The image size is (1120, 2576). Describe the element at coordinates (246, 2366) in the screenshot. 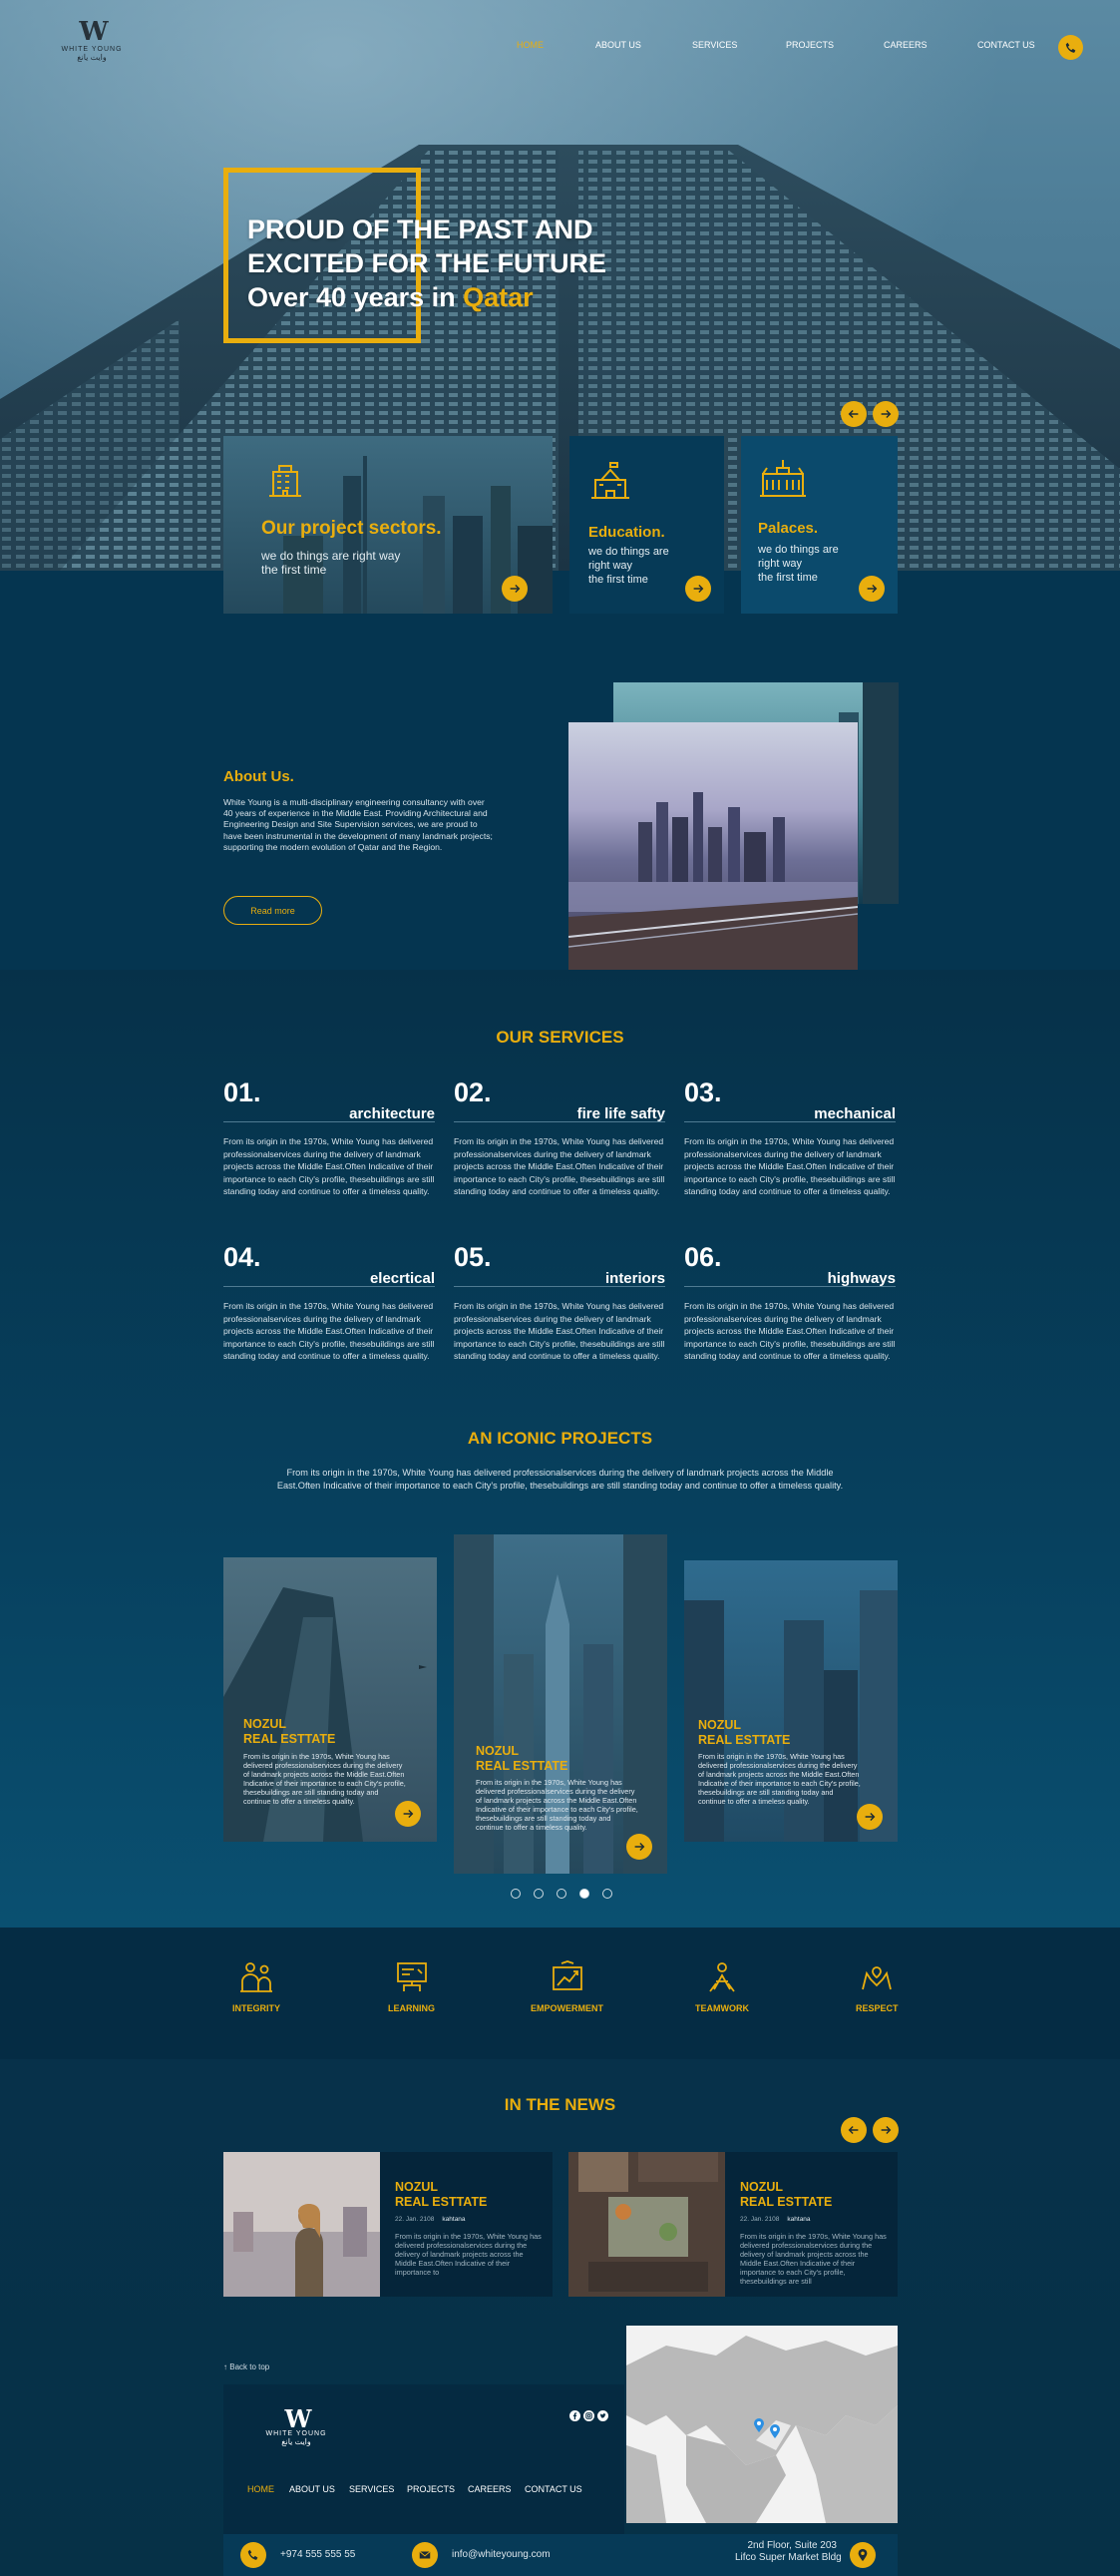

I see `back-to-top-link: ↑ Back to top` at that location.